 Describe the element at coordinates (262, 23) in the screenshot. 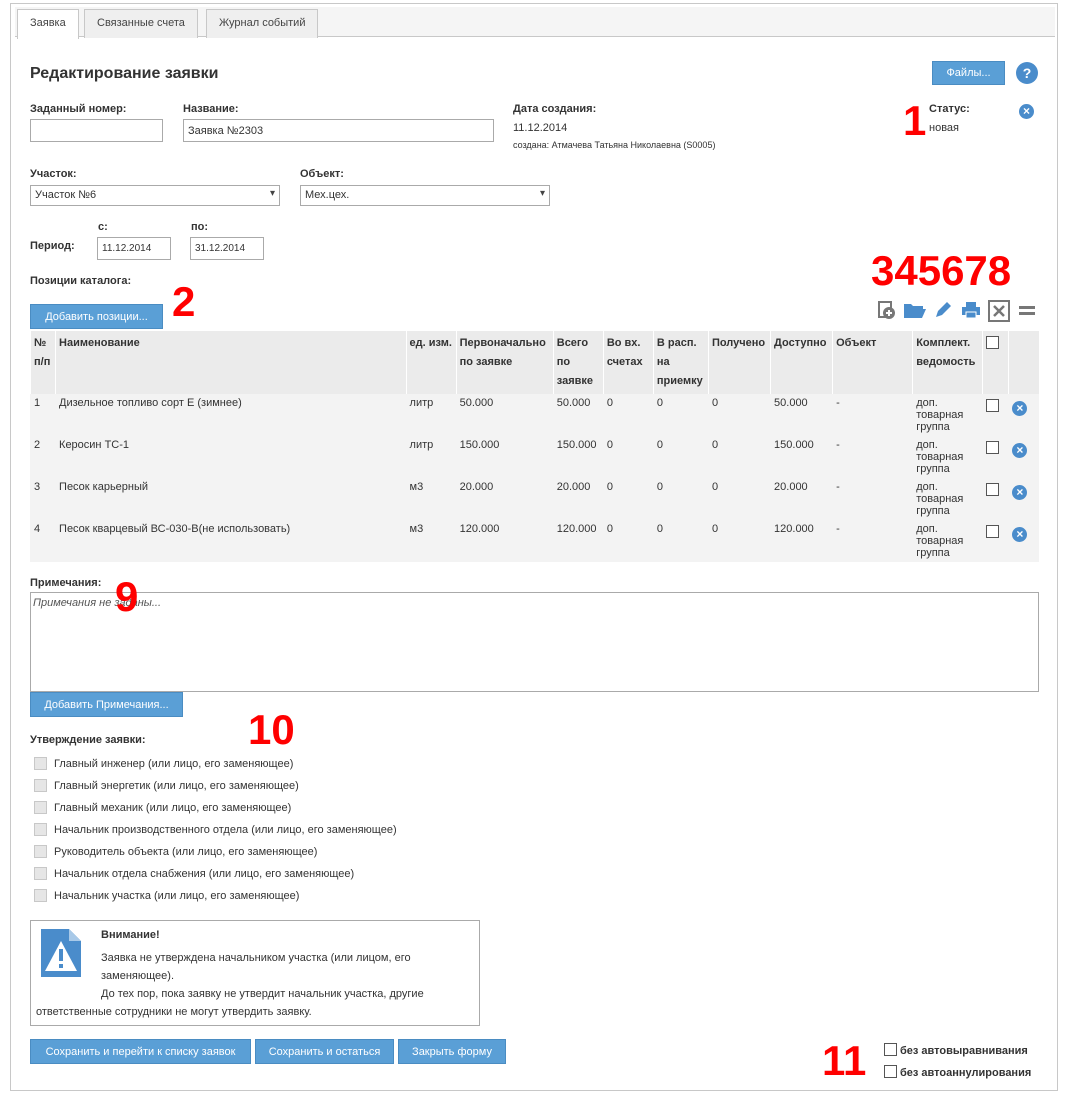

I see `tab-event-log: Журнал событий` at that location.